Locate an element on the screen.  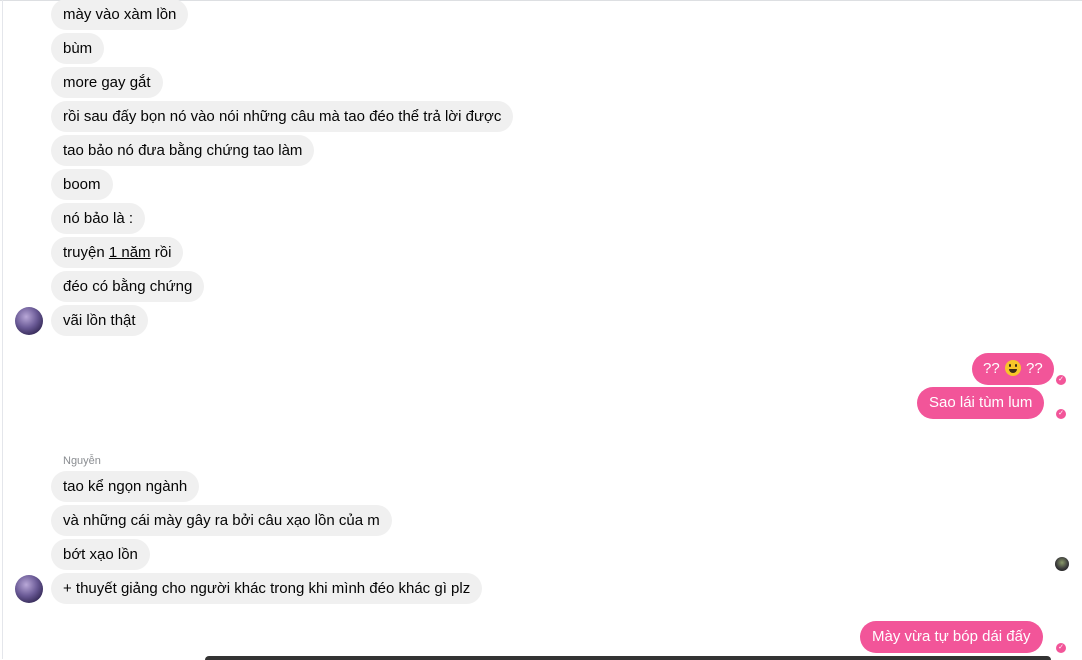
incoming-message: tao kể ngọn ngành is located at coordinates (125, 486).